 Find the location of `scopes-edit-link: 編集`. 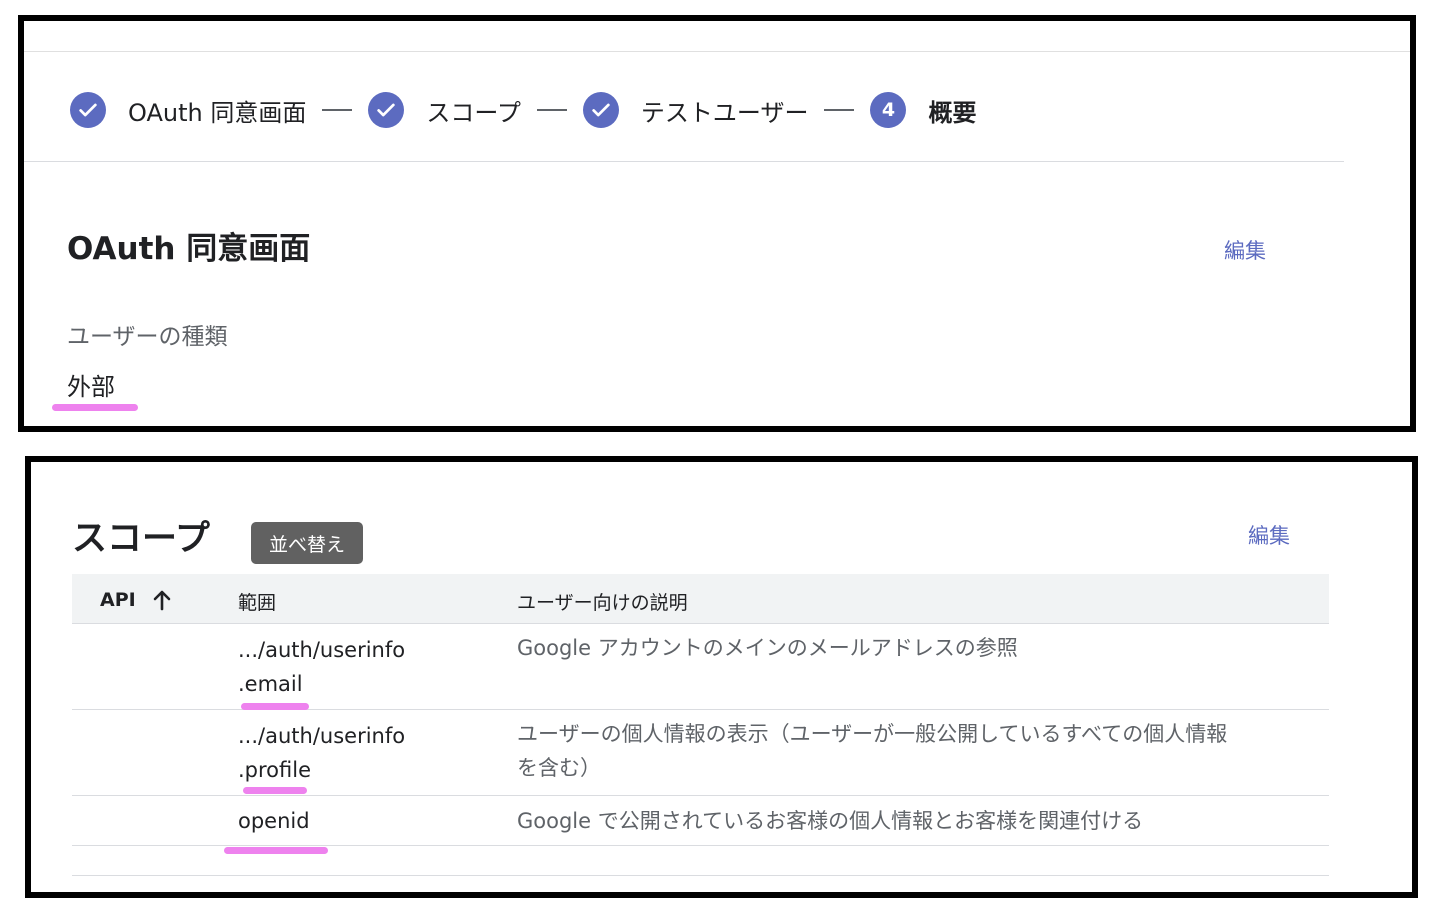

scopes-edit-link: 編集 is located at coordinates (1269, 535).